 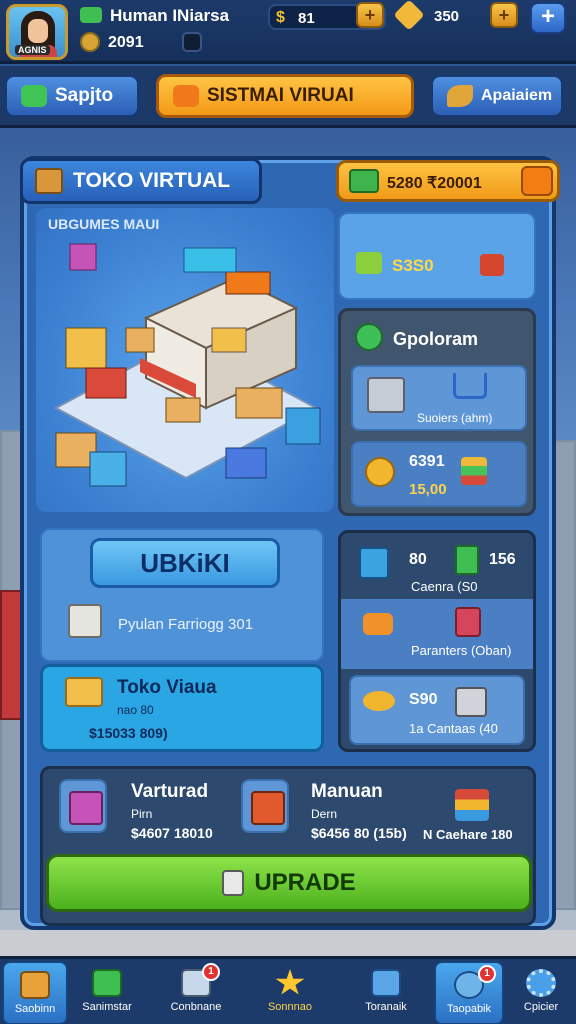 I want to click on cash-stack-icon, so click(x=364, y=181).